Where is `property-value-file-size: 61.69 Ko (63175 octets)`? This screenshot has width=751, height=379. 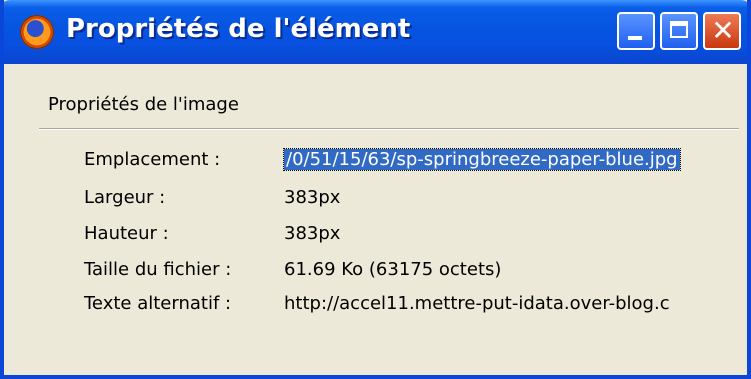 property-value-file-size: 61.69 Ko (63175 octets) is located at coordinates (509, 269).